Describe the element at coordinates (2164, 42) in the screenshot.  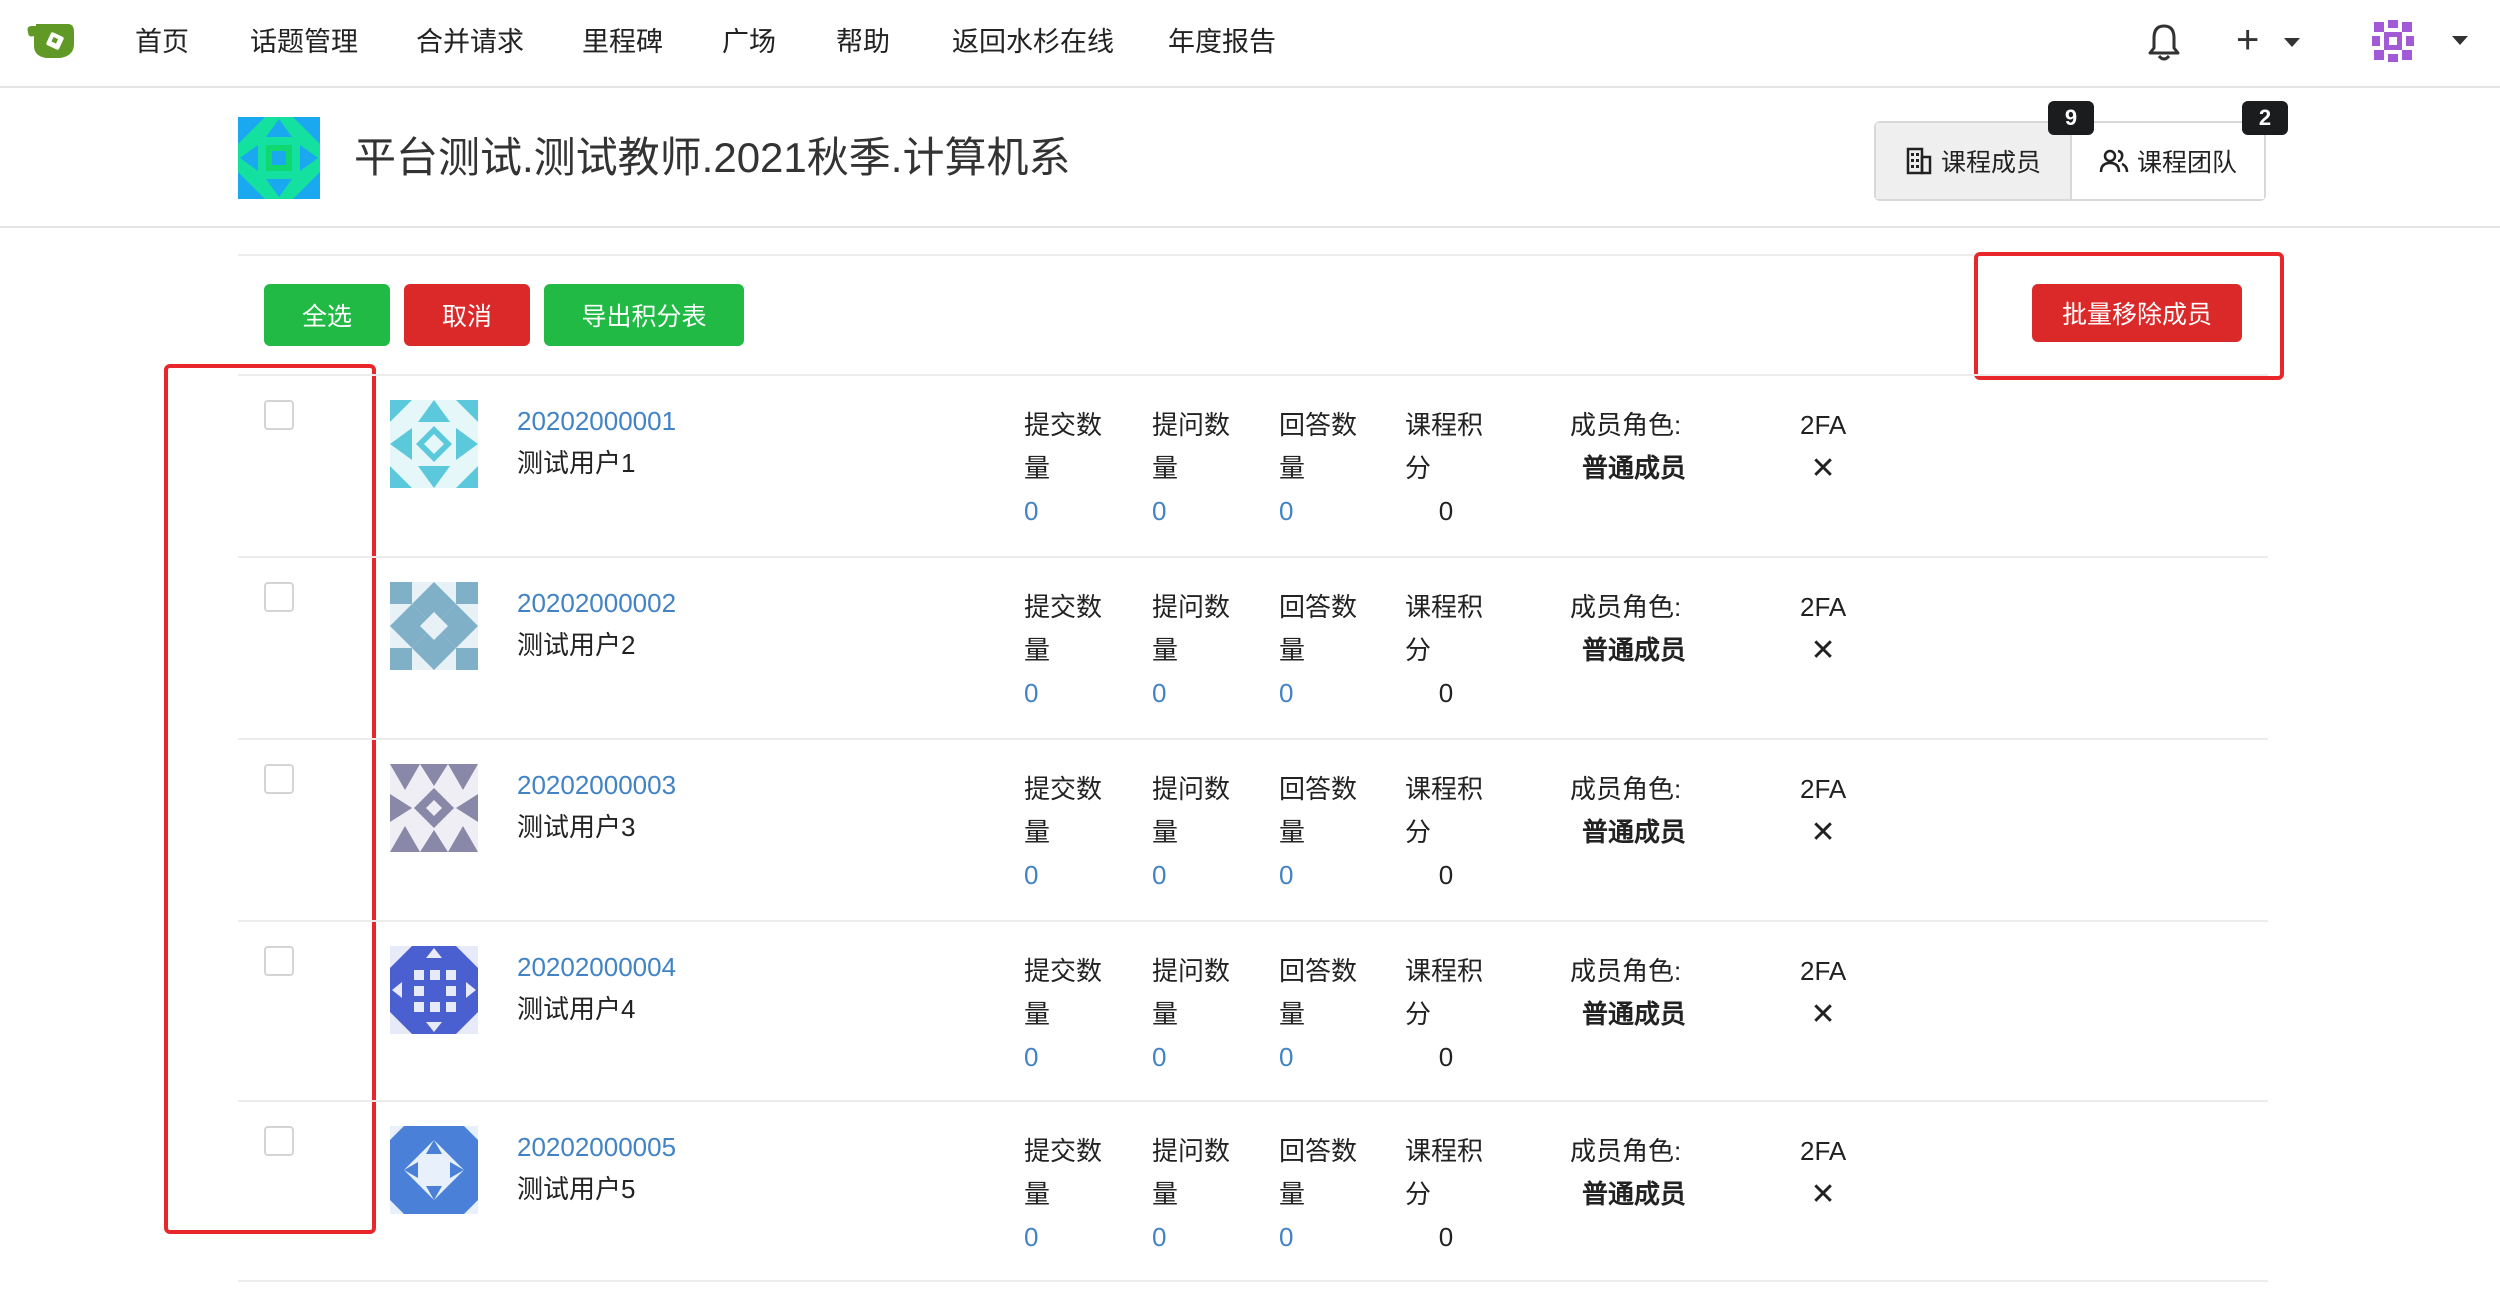
I see `bell-icon` at that location.